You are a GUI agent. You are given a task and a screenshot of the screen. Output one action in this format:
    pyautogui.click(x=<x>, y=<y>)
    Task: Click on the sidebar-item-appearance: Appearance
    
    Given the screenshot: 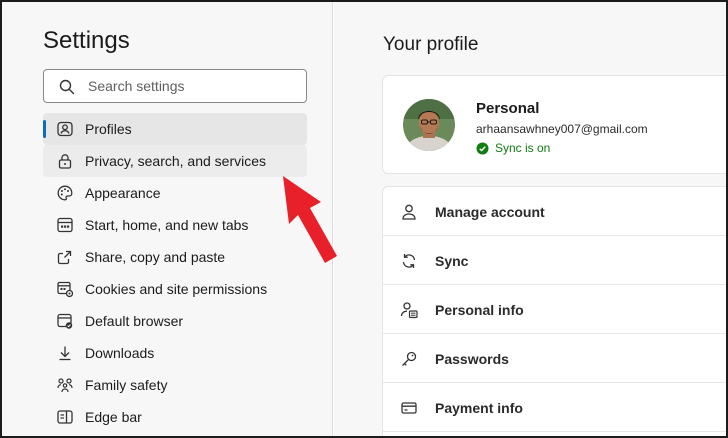 What is the action you would take?
    pyautogui.click(x=175, y=193)
    